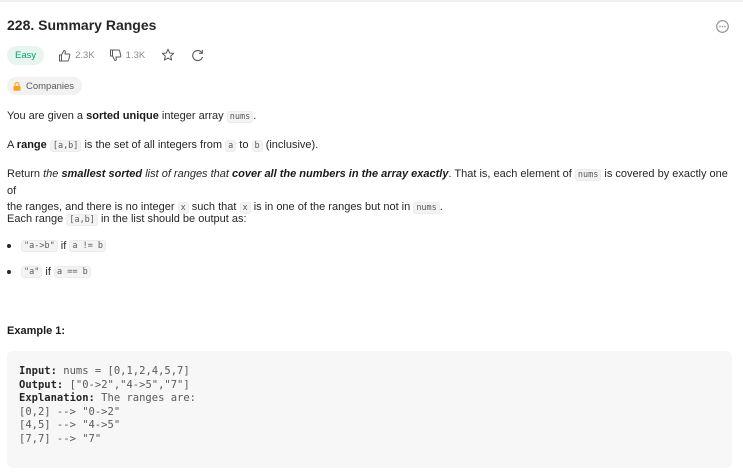  Describe the element at coordinates (17, 86) in the screenshot. I see `lock-icon` at that location.